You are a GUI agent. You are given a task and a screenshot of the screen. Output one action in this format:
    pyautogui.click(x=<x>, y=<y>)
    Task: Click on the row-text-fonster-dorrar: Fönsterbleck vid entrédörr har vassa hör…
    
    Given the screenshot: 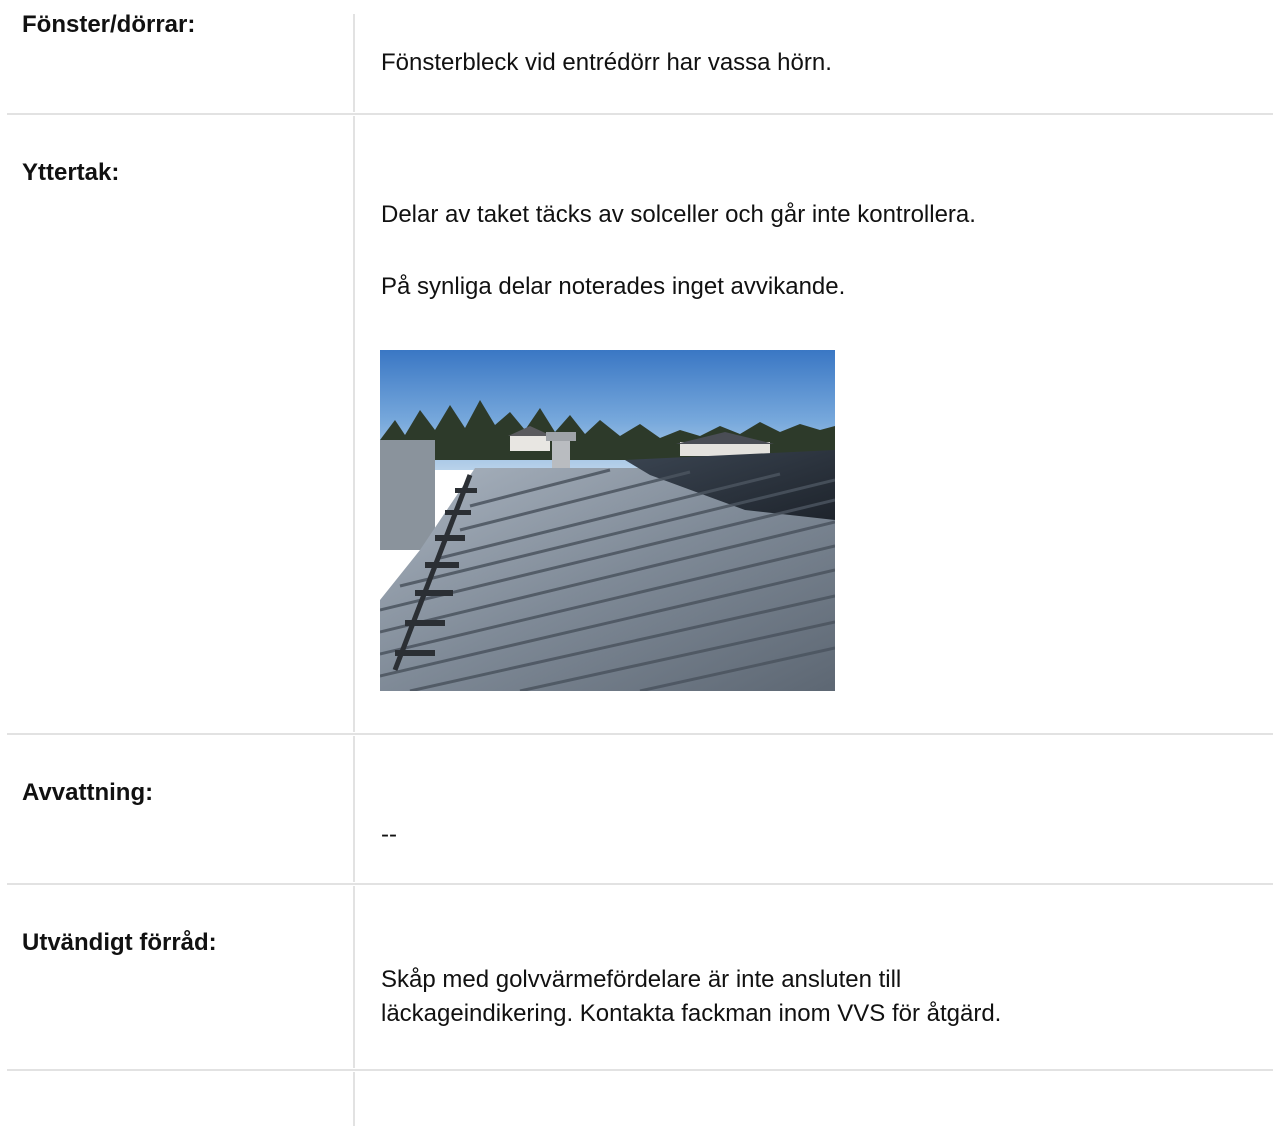 What is the action you would take?
    pyautogui.click(x=606, y=62)
    